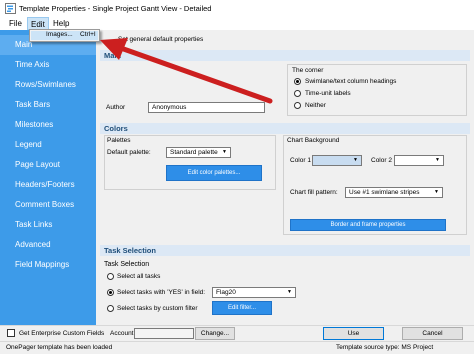 Image resolution: width=474 pixels, height=354 pixels. Describe the element at coordinates (313, 140) in the screenshot. I see `chart-background-title: Chart Background` at that location.